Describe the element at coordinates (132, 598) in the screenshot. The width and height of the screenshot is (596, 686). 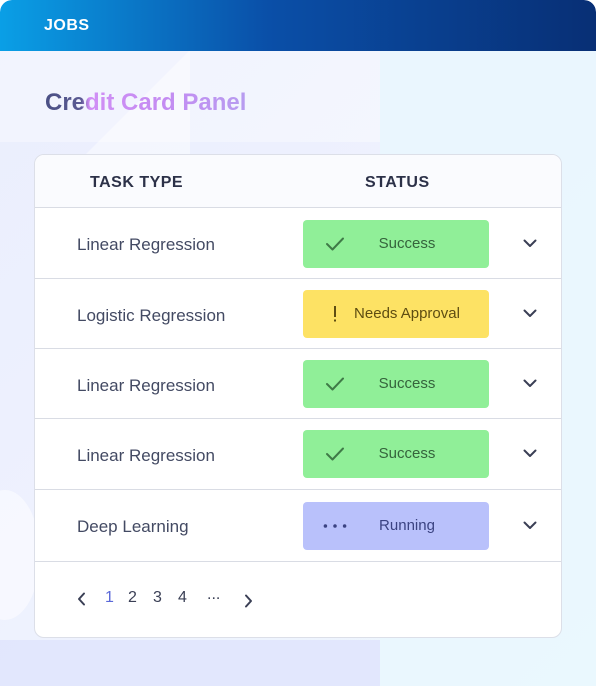
I see `page-2-link: 2` at that location.